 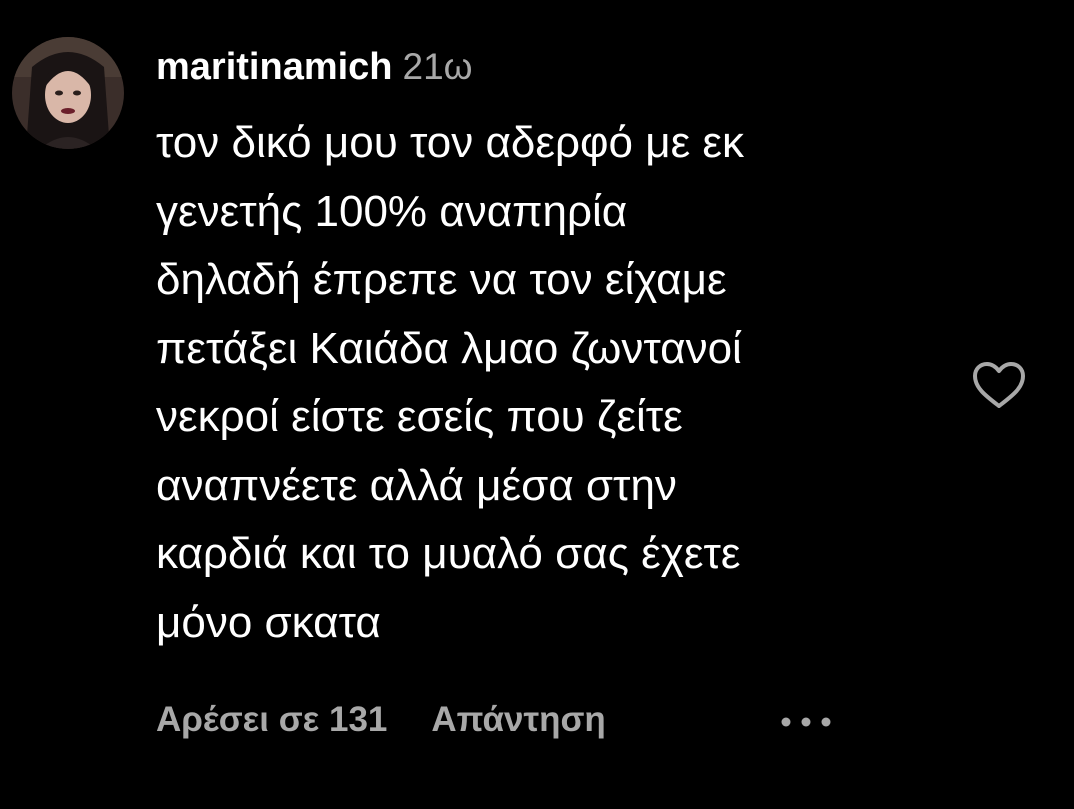 What do you see at coordinates (437, 66) in the screenshot?
I see `timestamp: 21ω` at bounding box center [437, 66].